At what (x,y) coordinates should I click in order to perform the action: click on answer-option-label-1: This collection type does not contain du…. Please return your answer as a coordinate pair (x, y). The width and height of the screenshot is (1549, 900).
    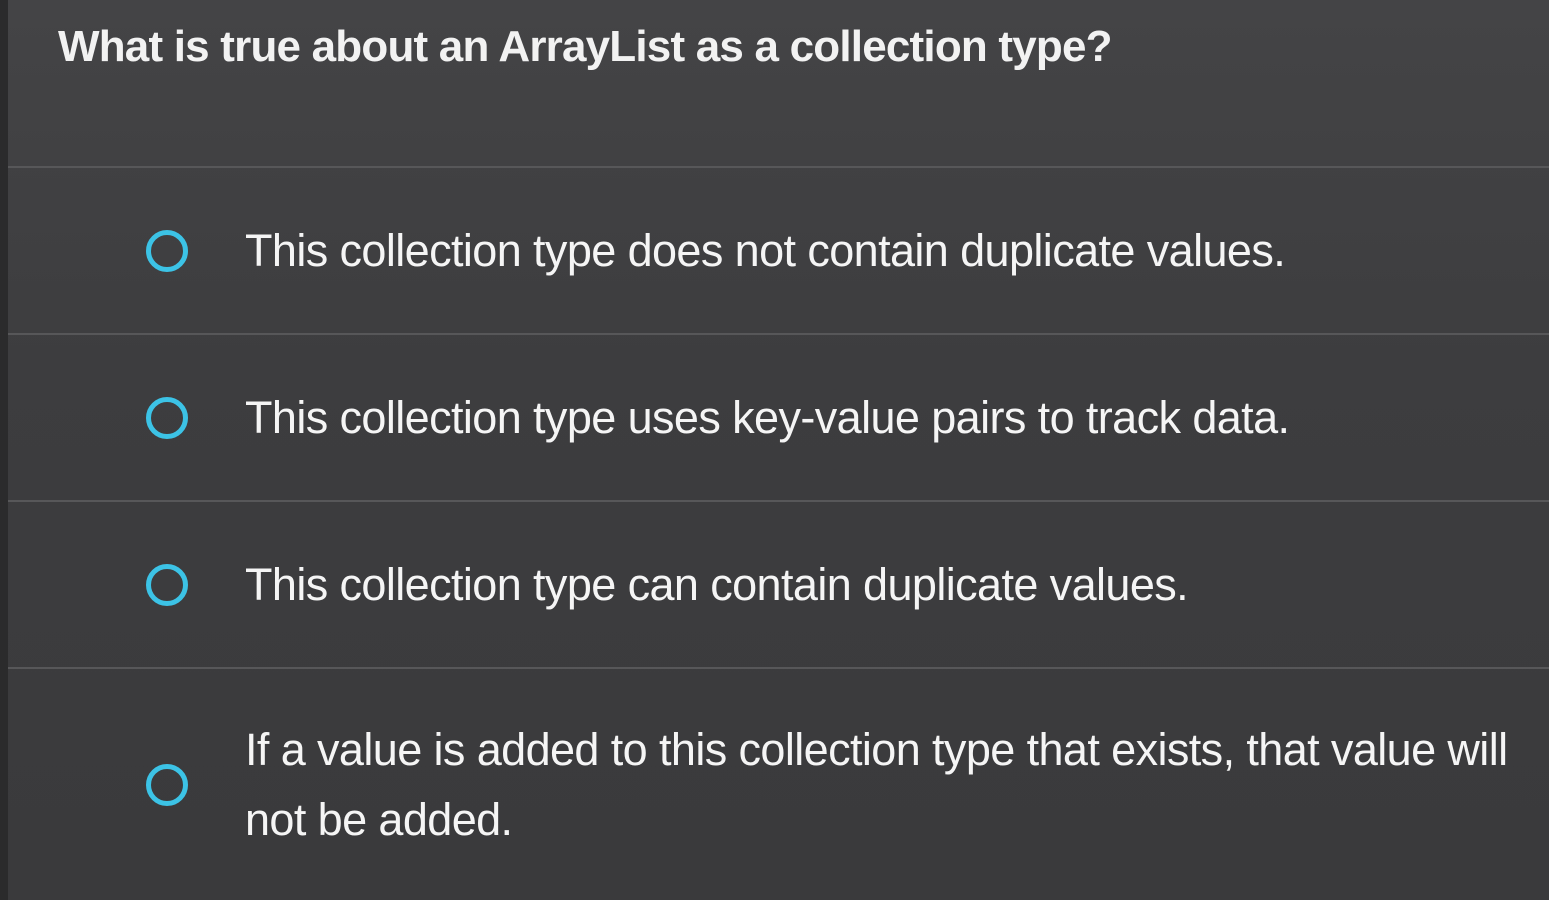
    Looking at the image, I should click on (877, 251).